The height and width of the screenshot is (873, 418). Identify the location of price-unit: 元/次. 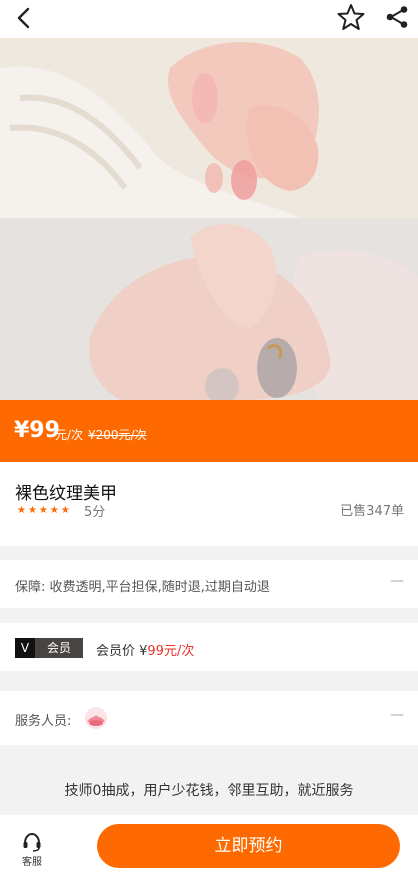
(69, 435).